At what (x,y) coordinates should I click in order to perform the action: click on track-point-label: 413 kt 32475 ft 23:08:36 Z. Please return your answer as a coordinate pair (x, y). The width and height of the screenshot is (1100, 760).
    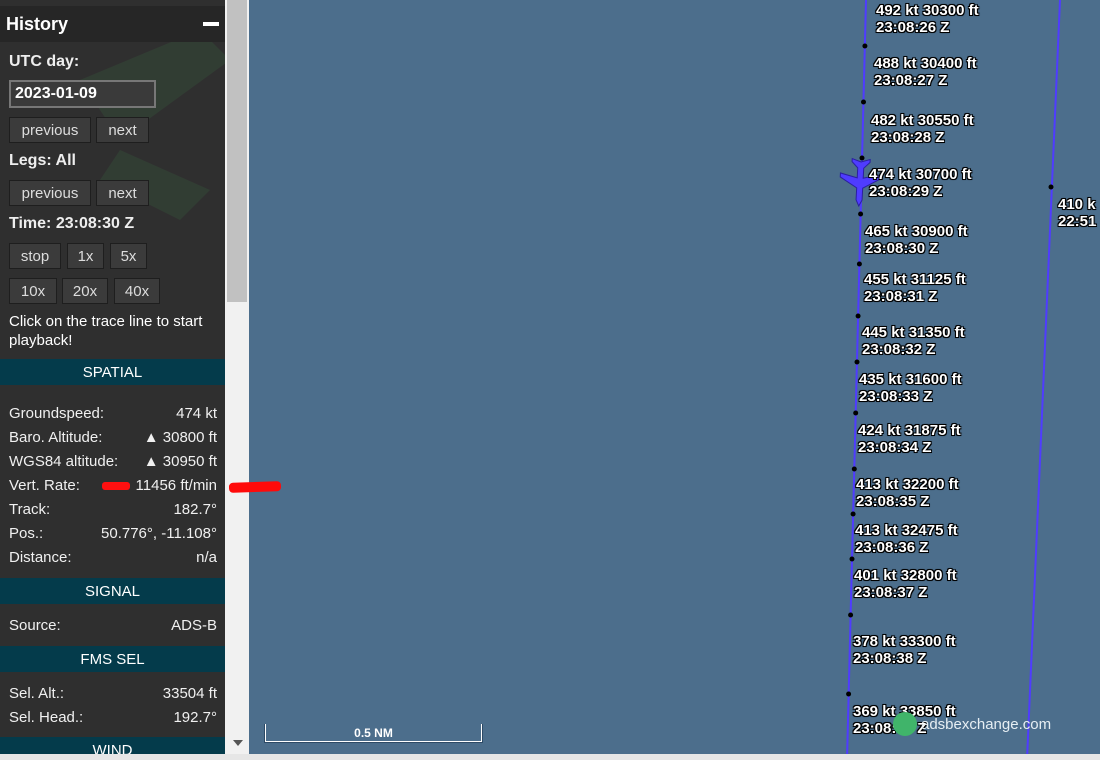
    Looking at the image, I should click on (906, 539).